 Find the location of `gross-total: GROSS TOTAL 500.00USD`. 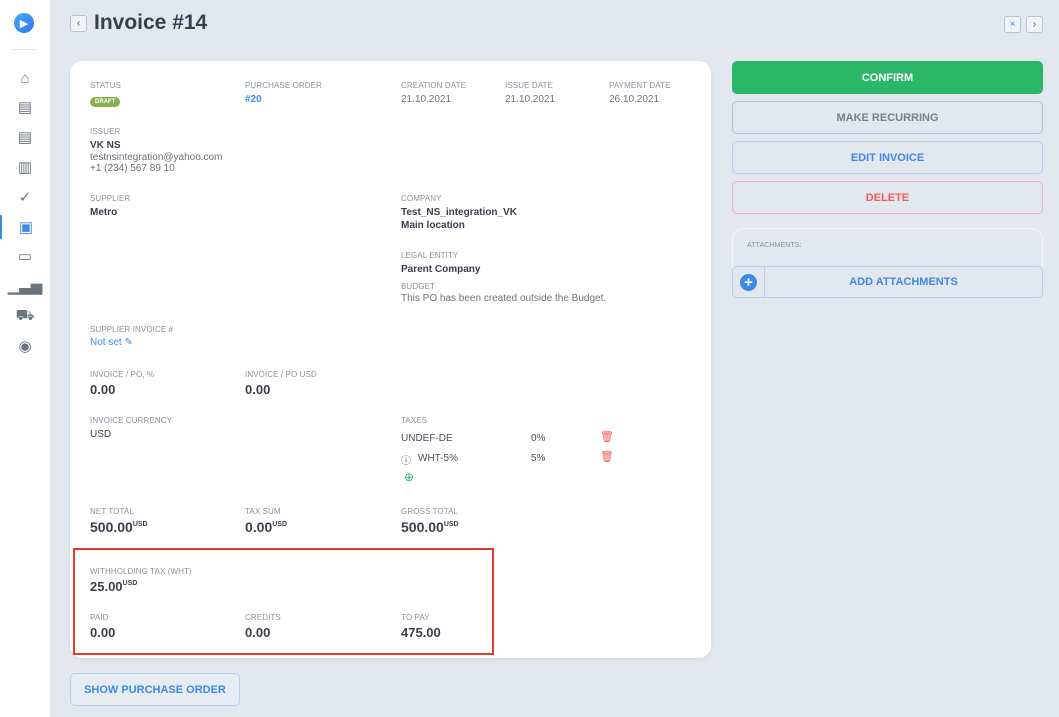

gross-total: GROSS TOTAL 500.00USD is located at coordinates (430, 521).